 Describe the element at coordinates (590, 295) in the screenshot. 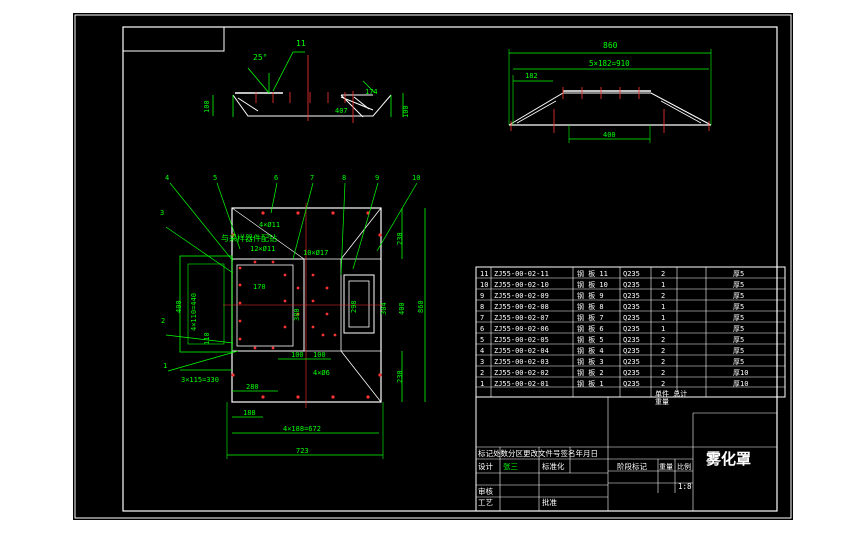

I see `parts-cell-name: 钢 板 9` at that location.